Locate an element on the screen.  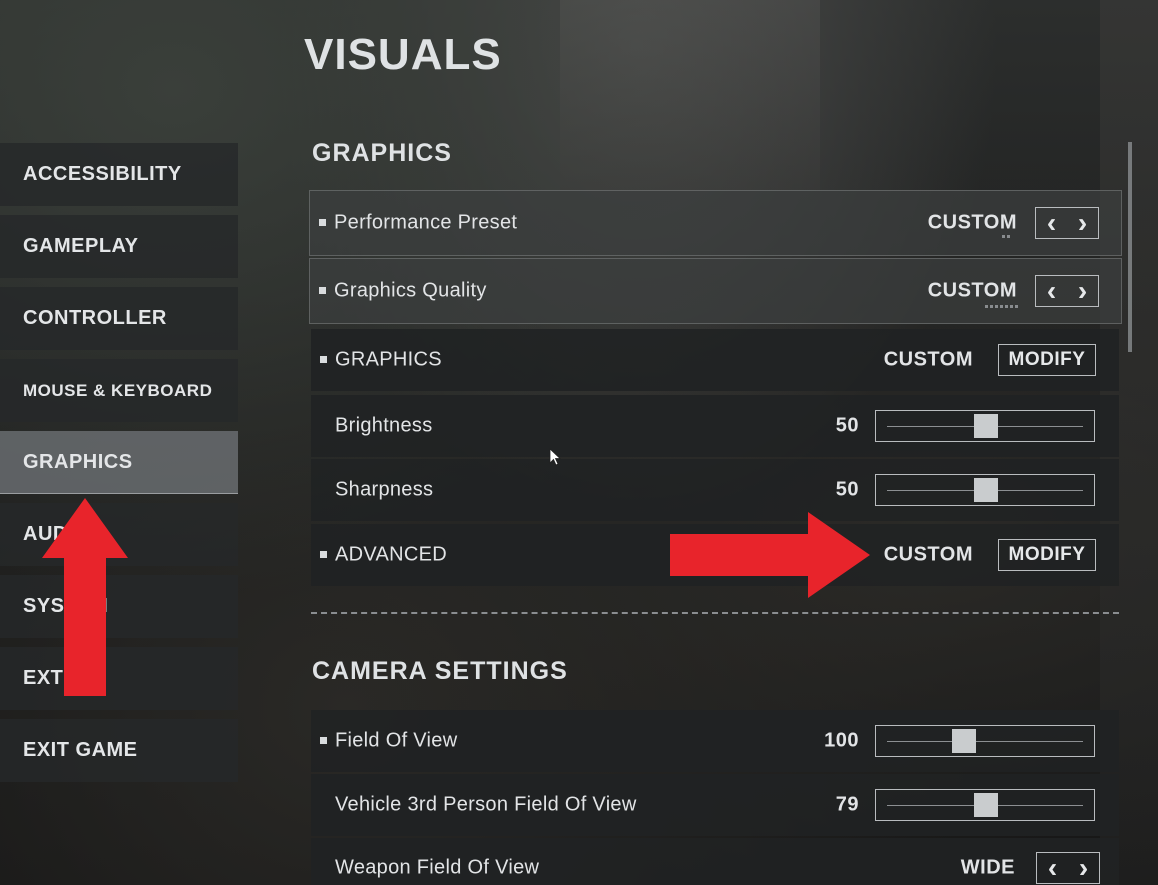
sidebar-item-label: CONTROLLER is located at coordinates (95, 318).